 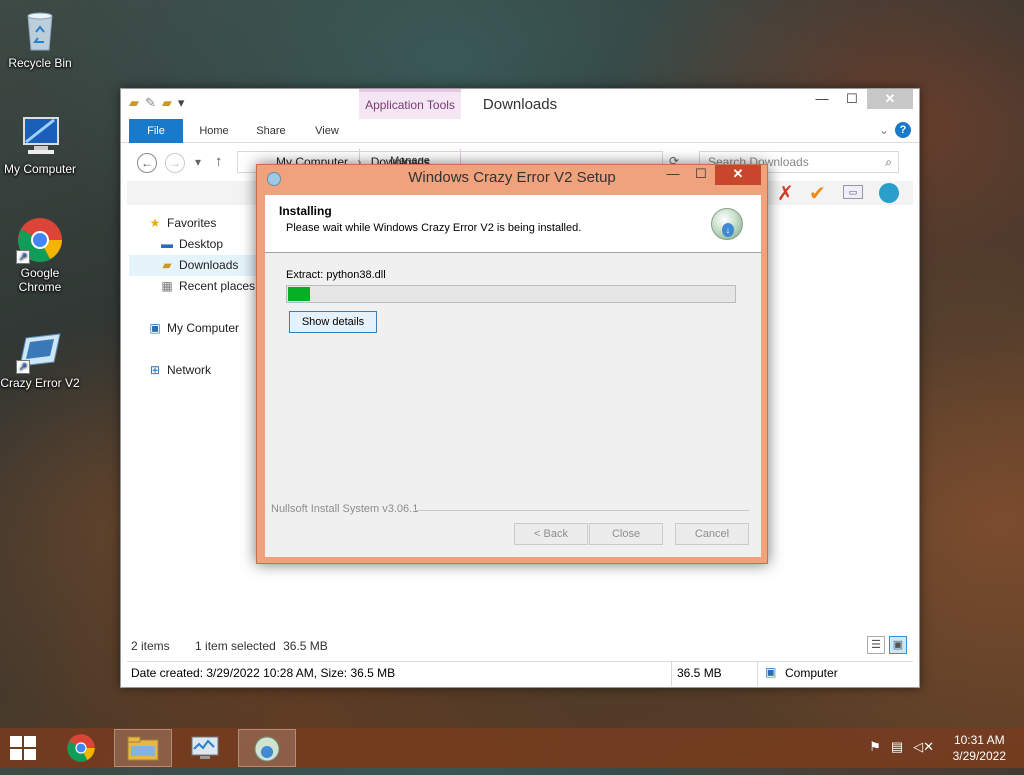 I want to click on installer-globe-icon, so click(x=267, y=749).